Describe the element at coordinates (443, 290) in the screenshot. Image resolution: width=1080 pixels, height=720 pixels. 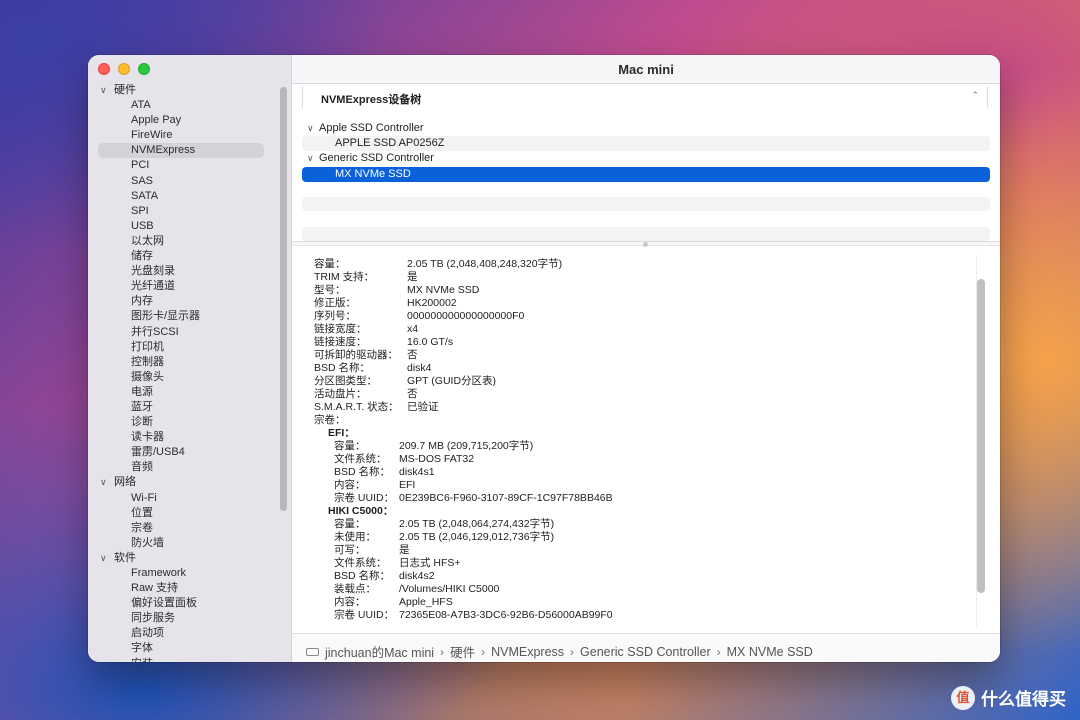
I see `detail-value: MX NVMe SSD` at that location.